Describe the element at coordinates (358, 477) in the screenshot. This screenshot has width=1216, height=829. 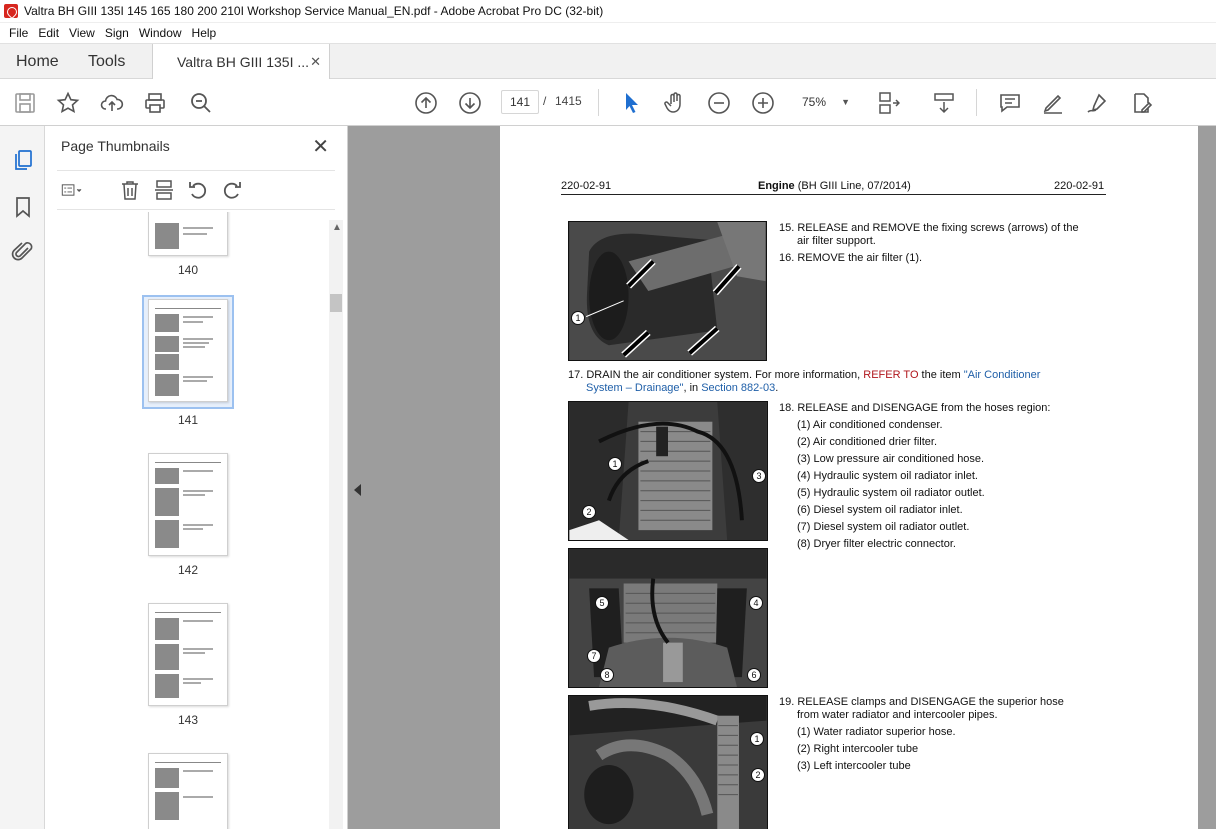
I see `panel-collapse-strip` at that location.